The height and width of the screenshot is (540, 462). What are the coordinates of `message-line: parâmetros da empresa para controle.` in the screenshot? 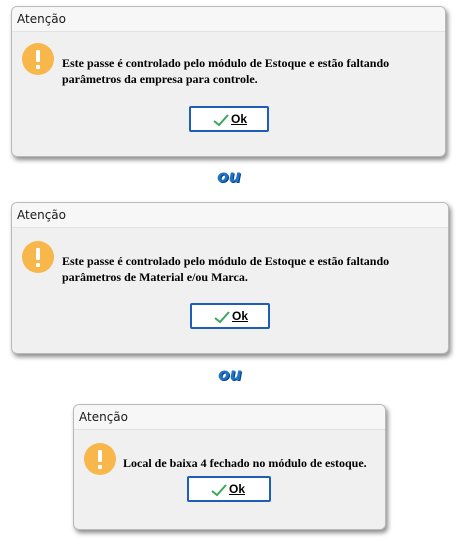 It's located at (160, 79).